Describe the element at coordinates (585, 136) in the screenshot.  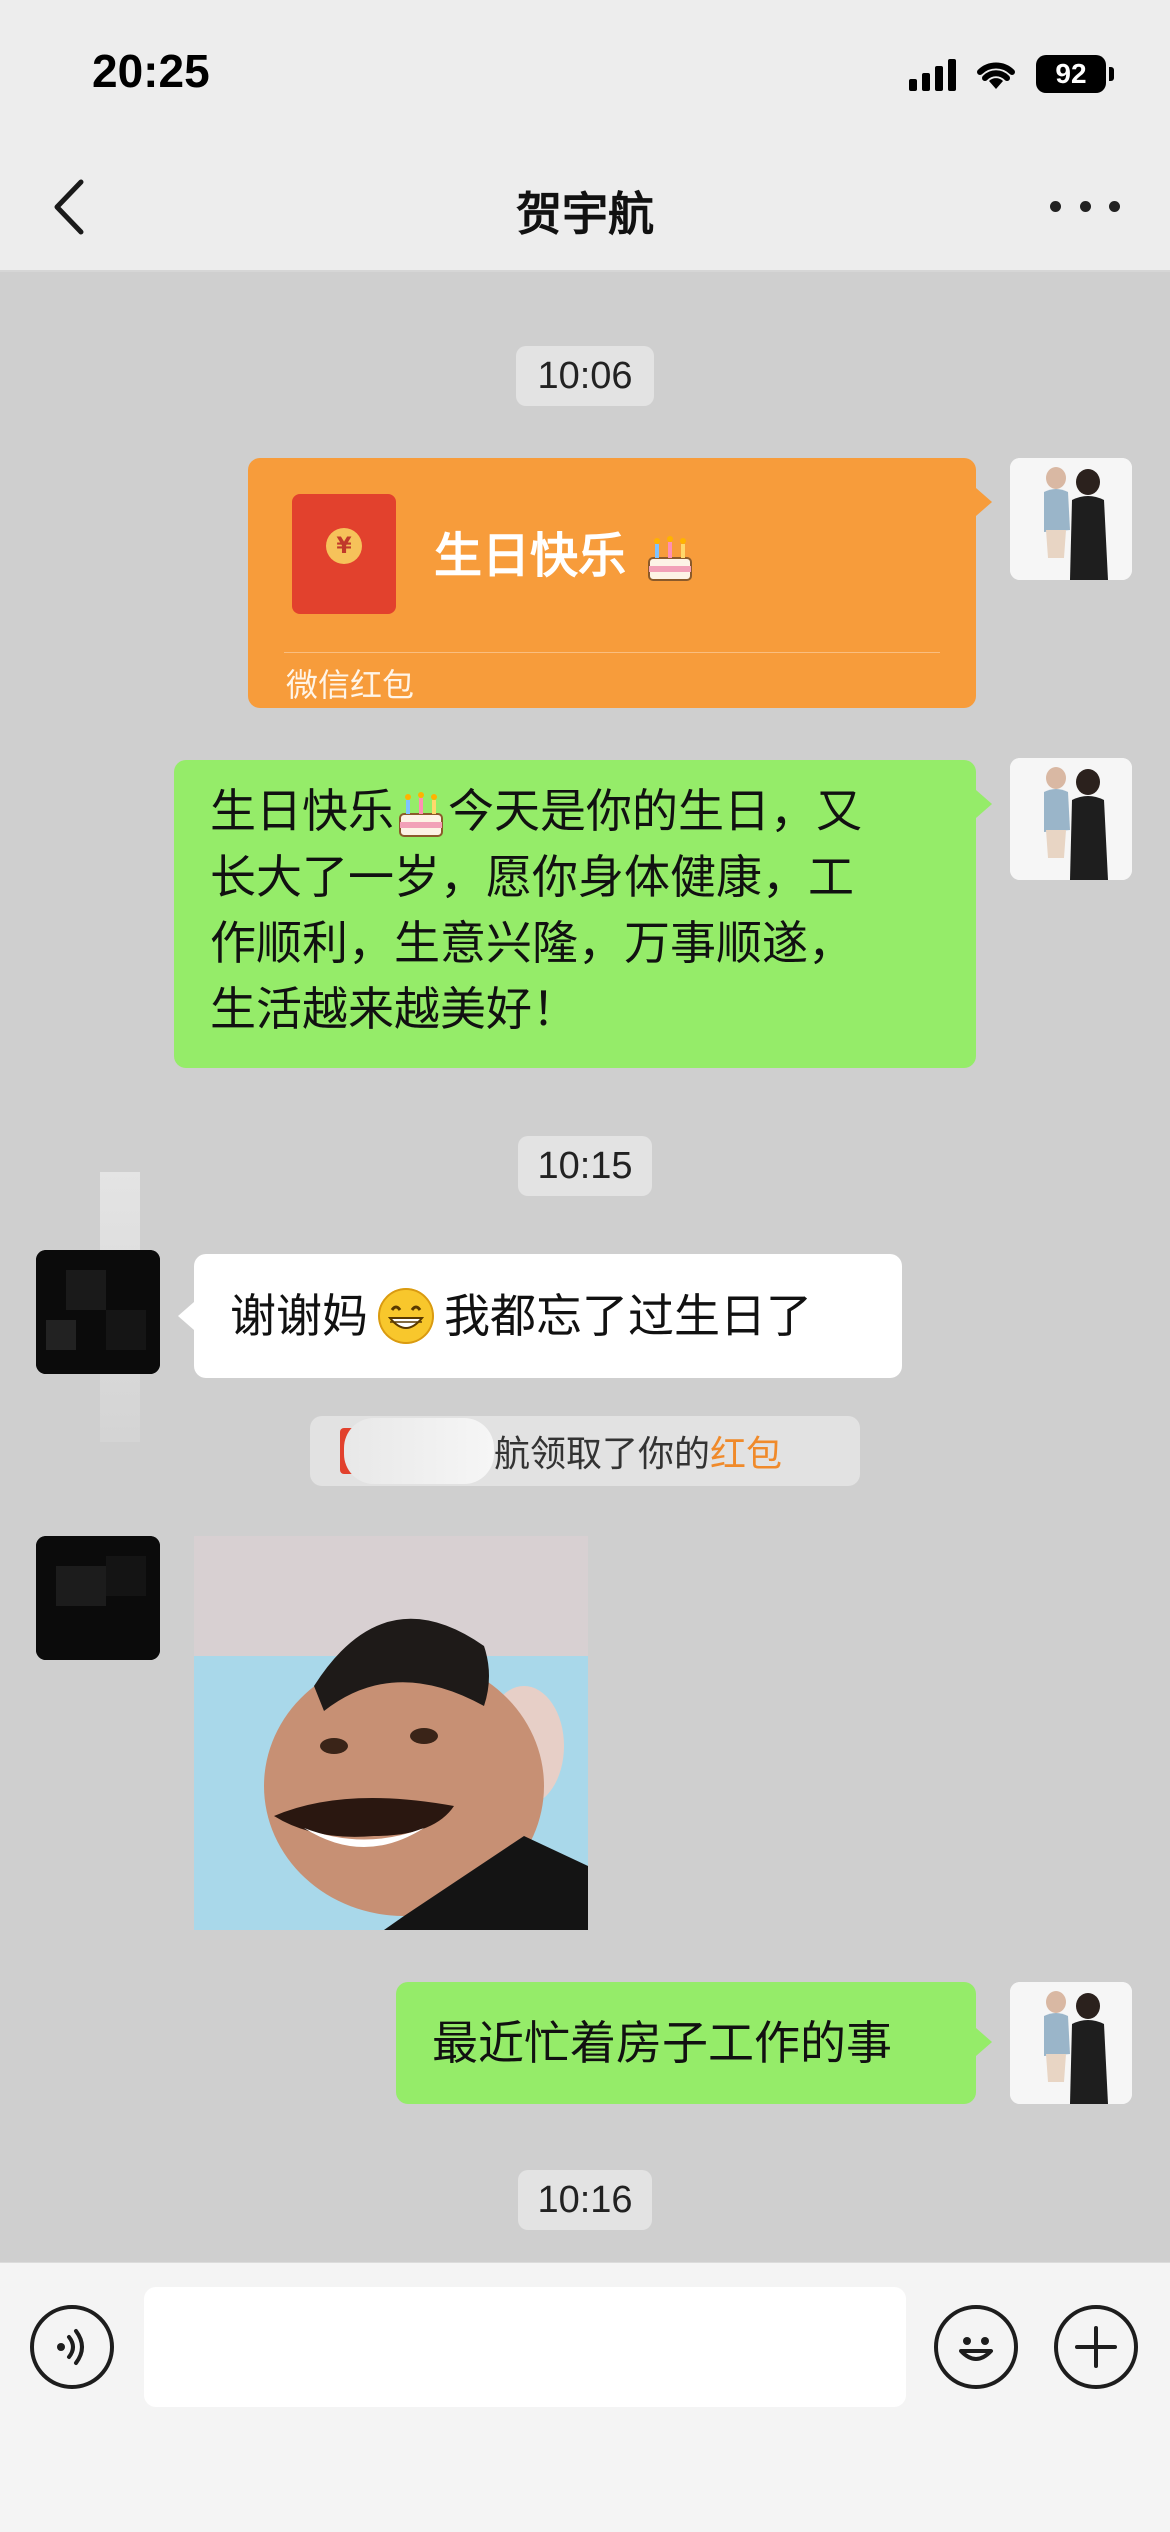
I see `top-bar: 20:25 92 贺宇航` at that location.